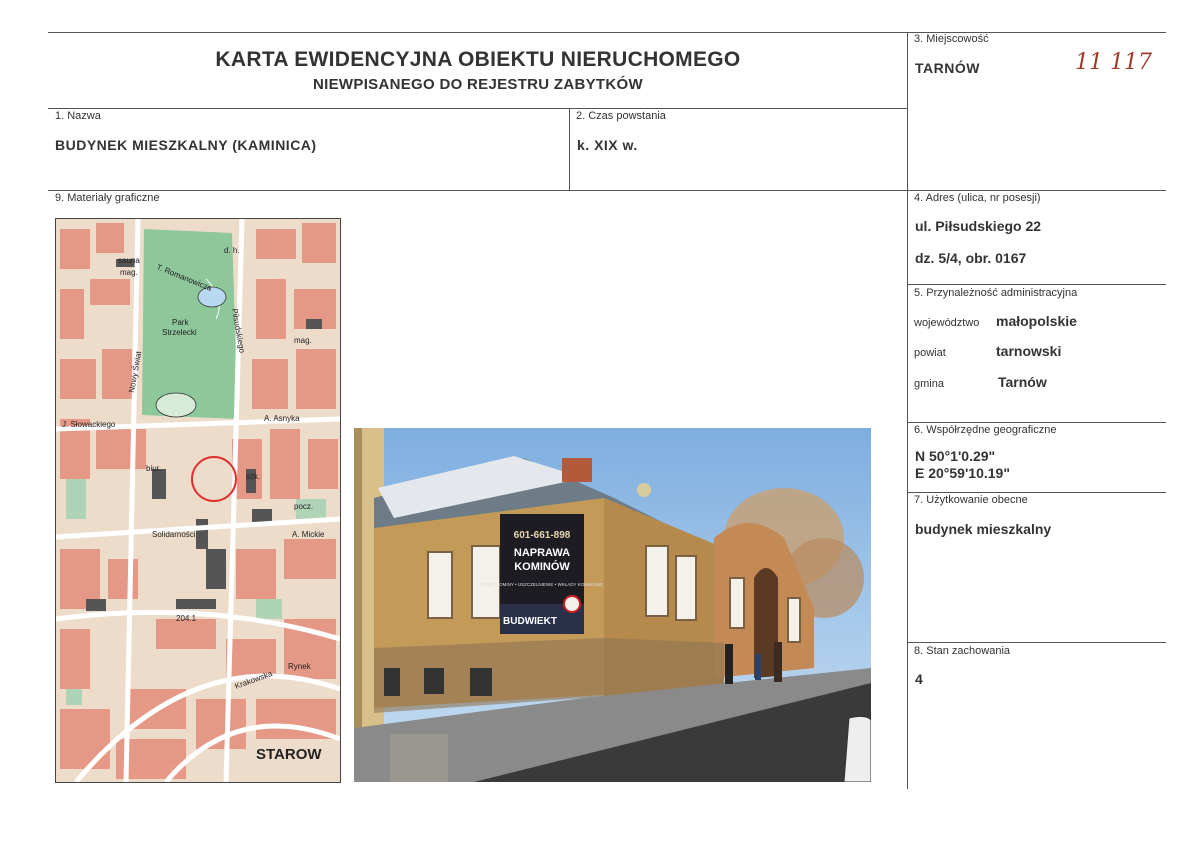  Describe the element at coordinates (232, 250) in the screenshot. I see `map-label-dh: d. h.` at that location.